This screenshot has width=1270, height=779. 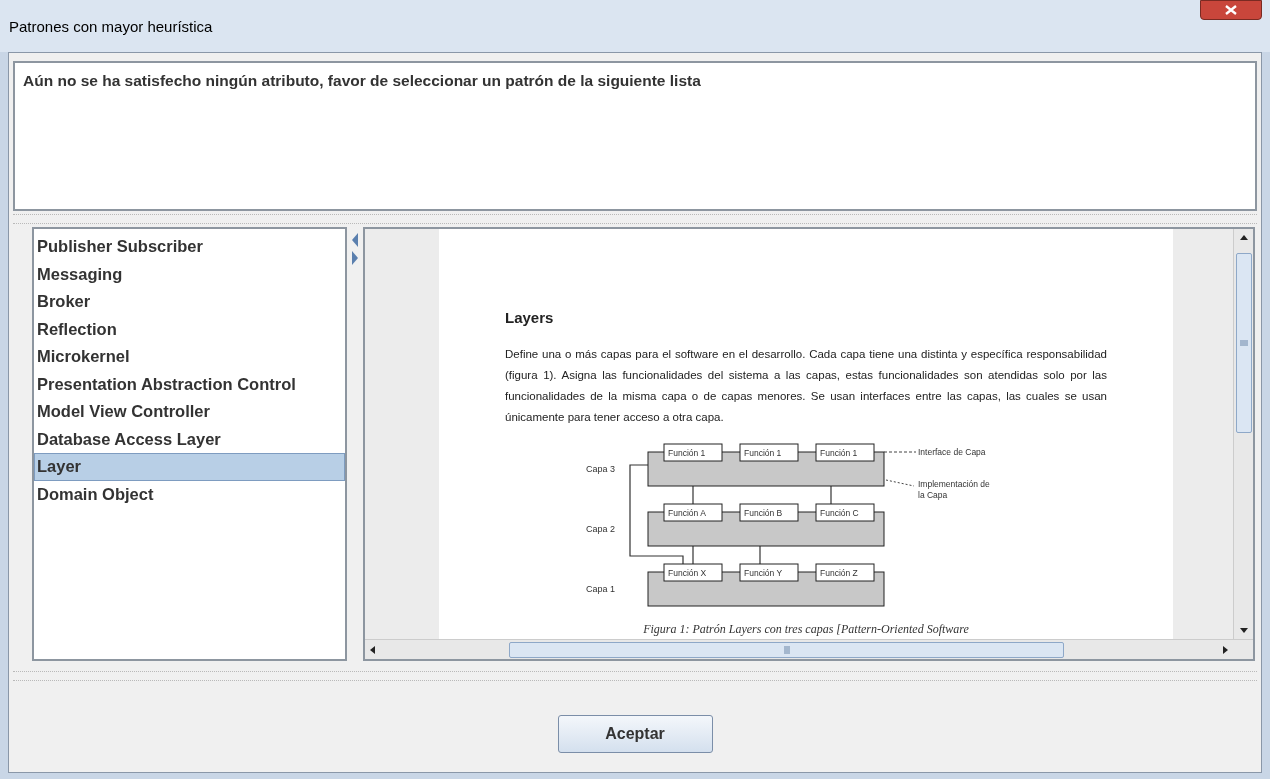 I want to click on message-text: Aún no se ha satisfecho ningún atributo, favor de seleccionar un patrón de la siguiente lista, so click(x=362, y=80).